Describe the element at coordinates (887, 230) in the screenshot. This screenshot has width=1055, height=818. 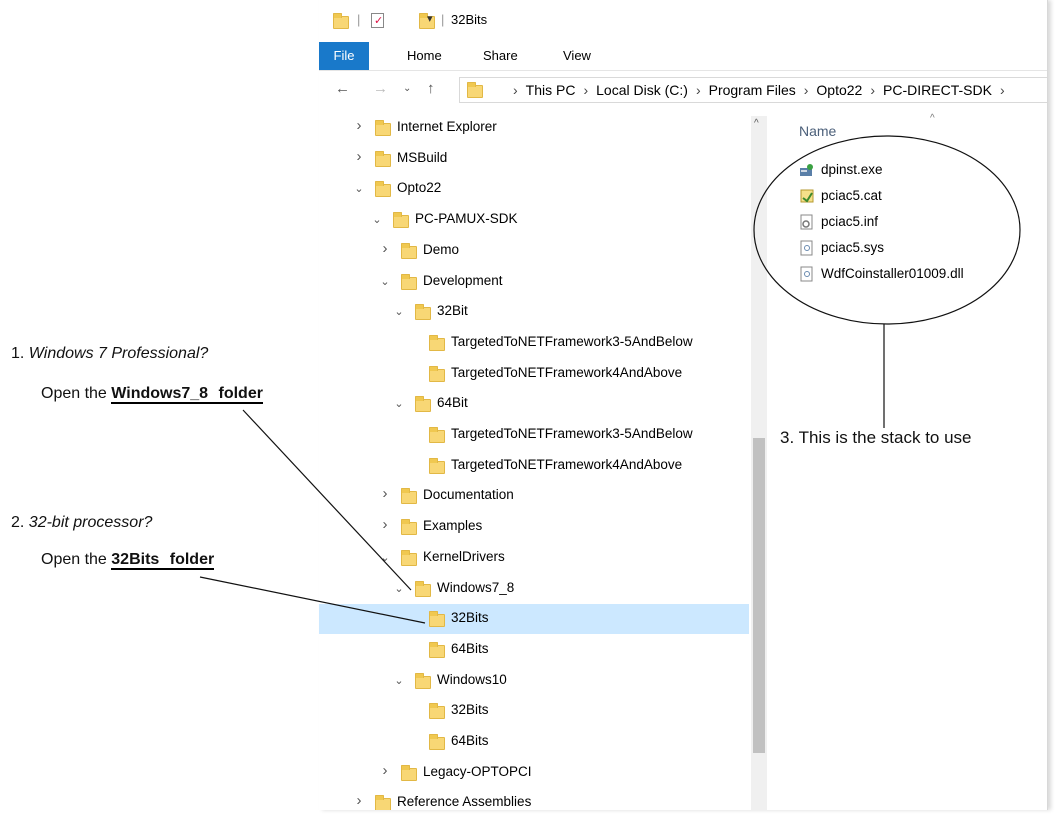
I see `highlight-ellipse` at that location.